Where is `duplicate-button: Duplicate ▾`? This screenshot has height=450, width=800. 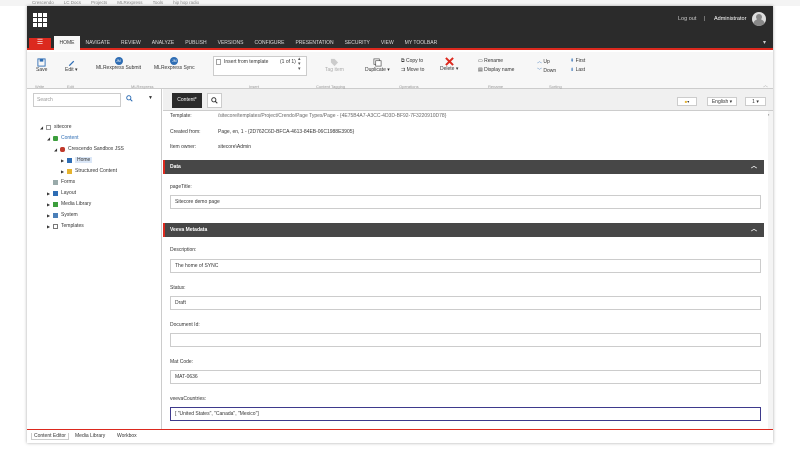
duplicate-button: Duplicate ▾ is located at coordinates (377, 65).